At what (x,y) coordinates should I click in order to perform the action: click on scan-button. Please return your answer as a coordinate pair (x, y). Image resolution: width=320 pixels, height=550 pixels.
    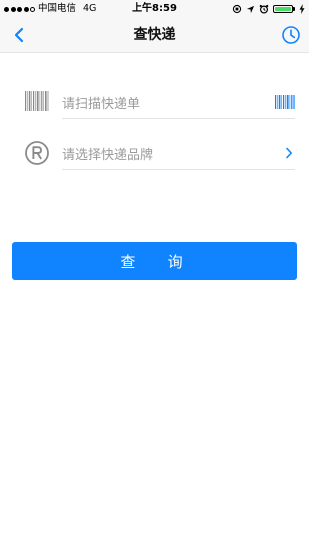
    Looking at the image, I should click on (285, 102).